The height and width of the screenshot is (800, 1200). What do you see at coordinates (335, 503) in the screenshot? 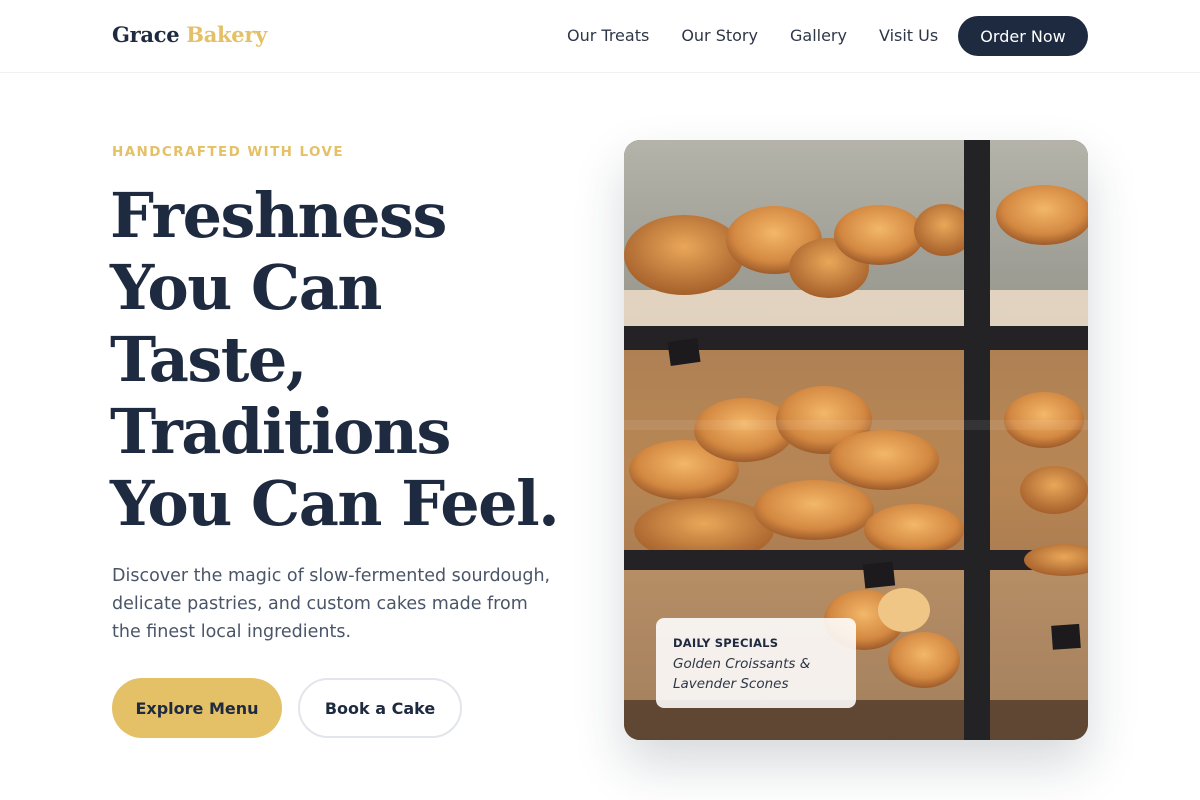
I see `headline-line: You Can Feel.` at bounding box center [335, 503].